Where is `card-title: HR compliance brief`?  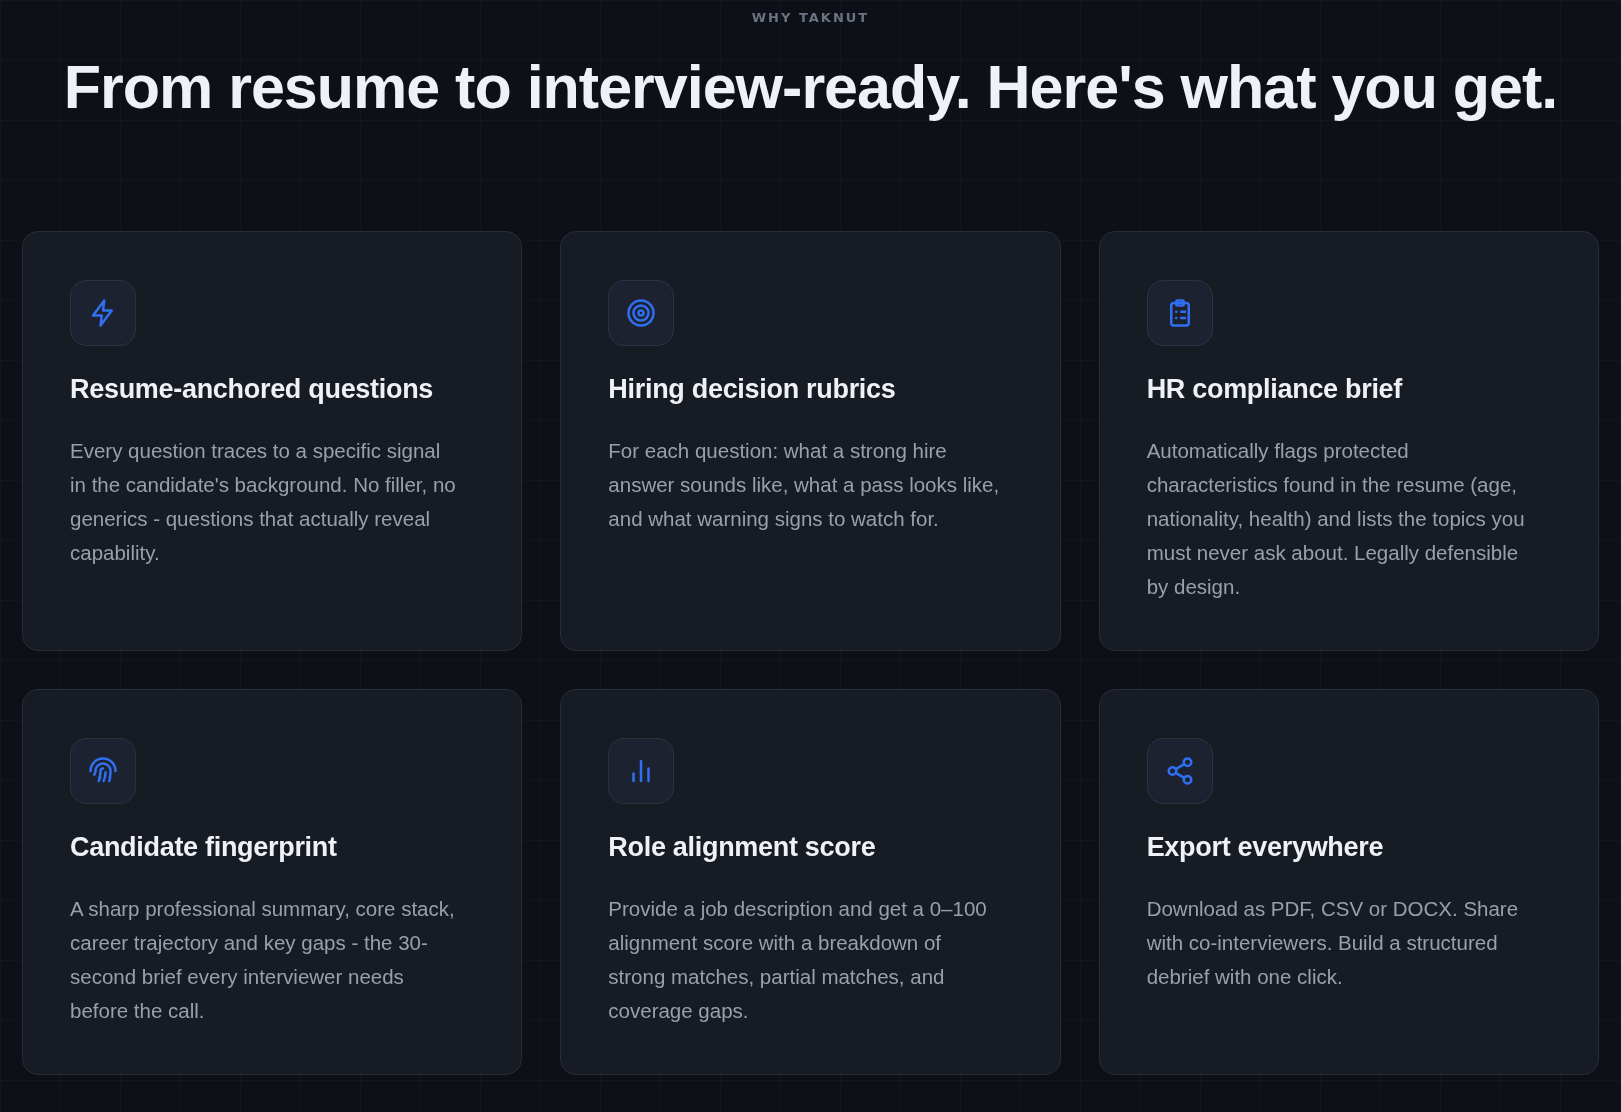 card-title: HR compliance brief is located at coordinates (1275, 390).